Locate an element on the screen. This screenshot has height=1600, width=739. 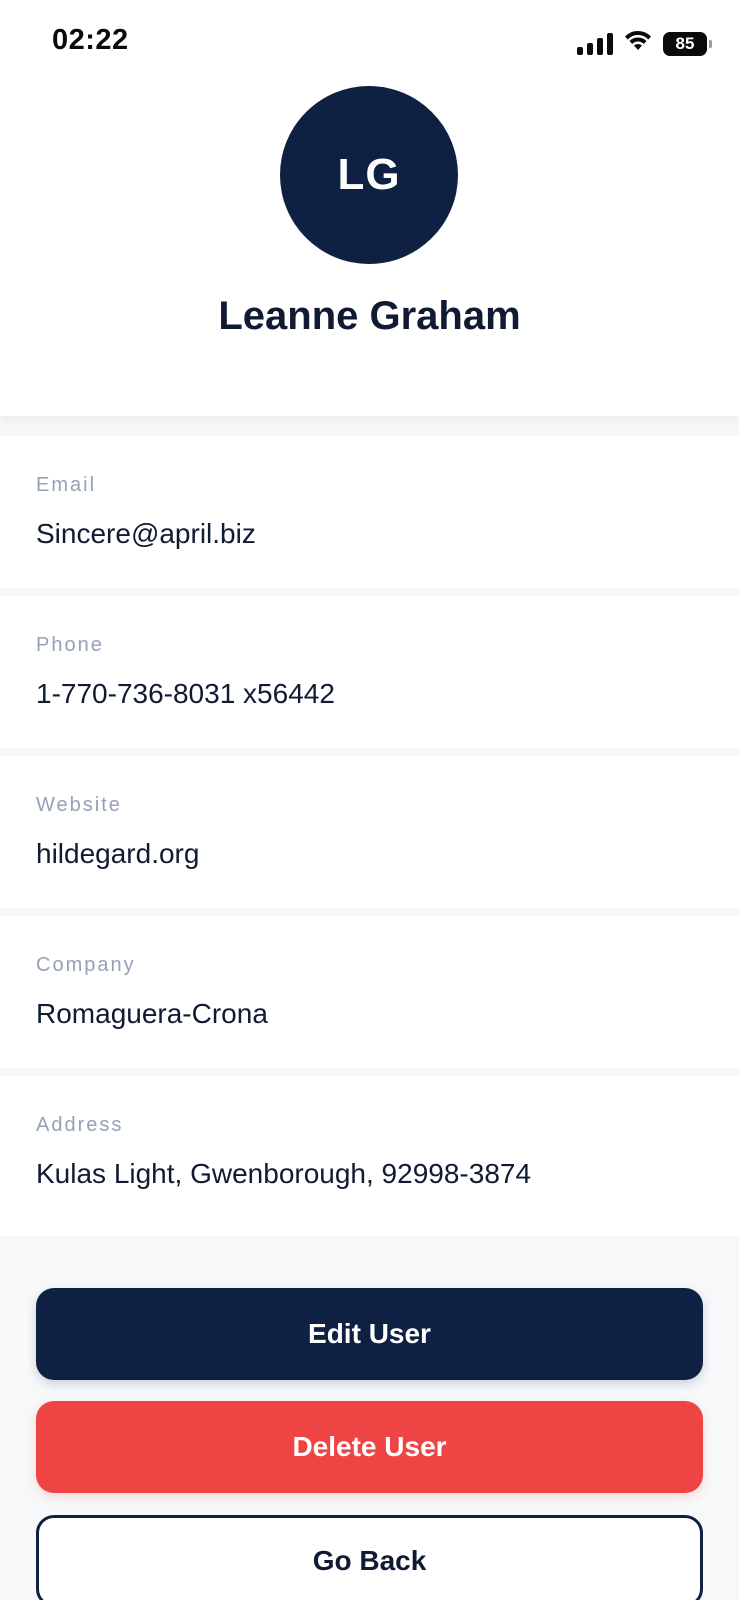
info-label: Phone is located at coordinates (70, 645).